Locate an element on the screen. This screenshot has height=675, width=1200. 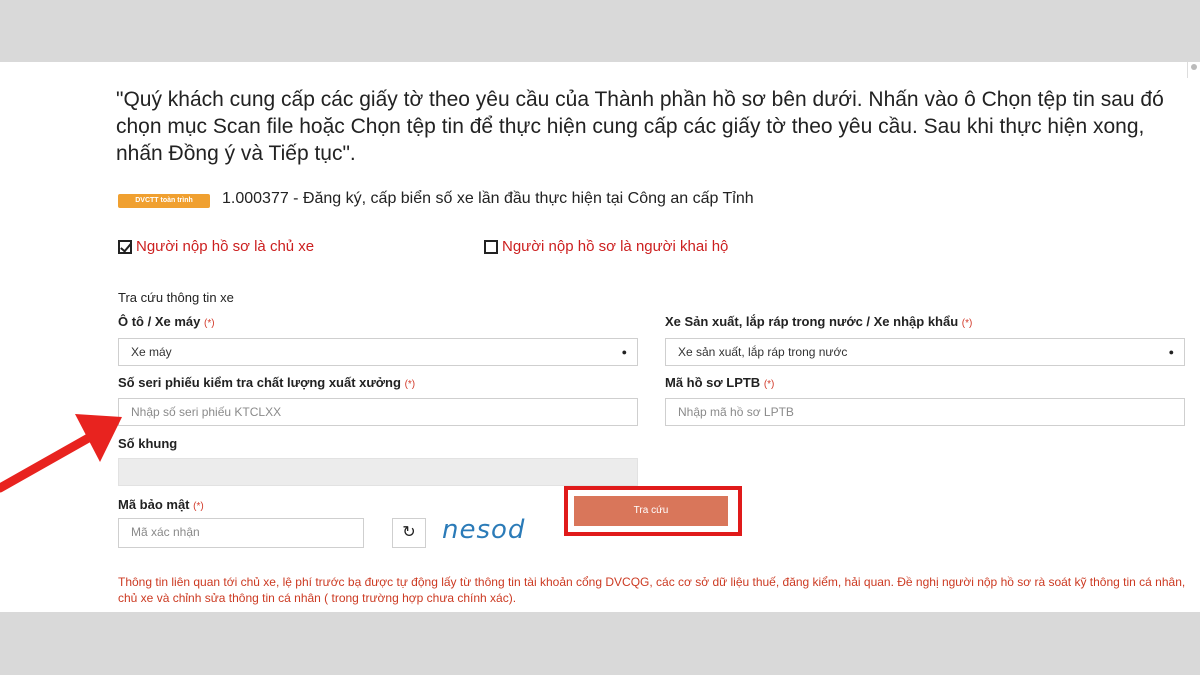
owner-checkbox is located at coordinates (125, 246).